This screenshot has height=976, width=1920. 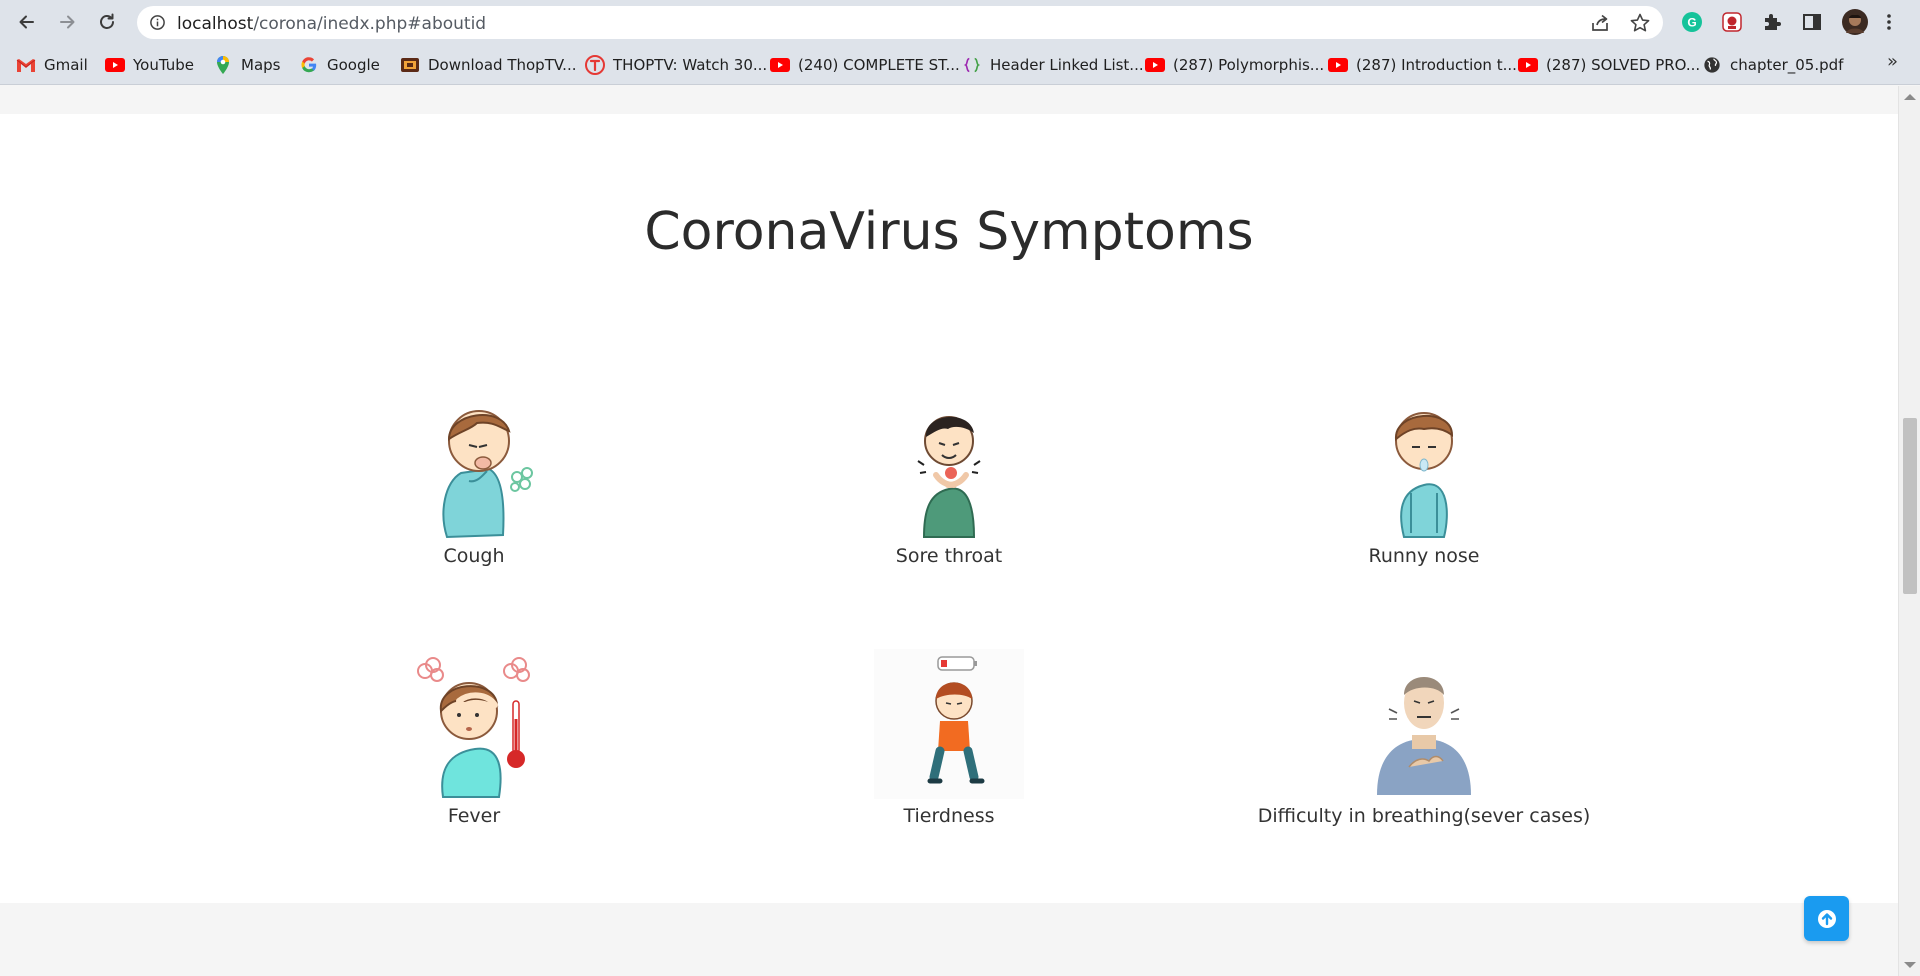 I want to click on more-bookmarks-chevron-icon: », so click(x=1892, y=61).